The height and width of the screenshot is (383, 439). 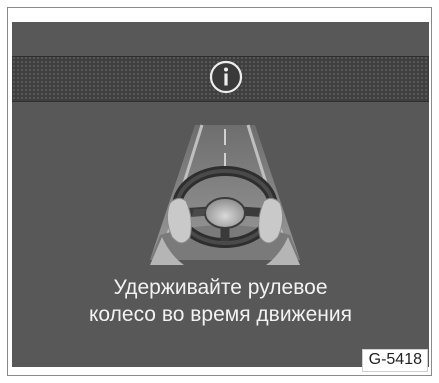 What do you see at coordinates (220, 287) in the screenshot?
I see `message-line-1: Удерживайте рулевое` at bounding box center [220, 287].